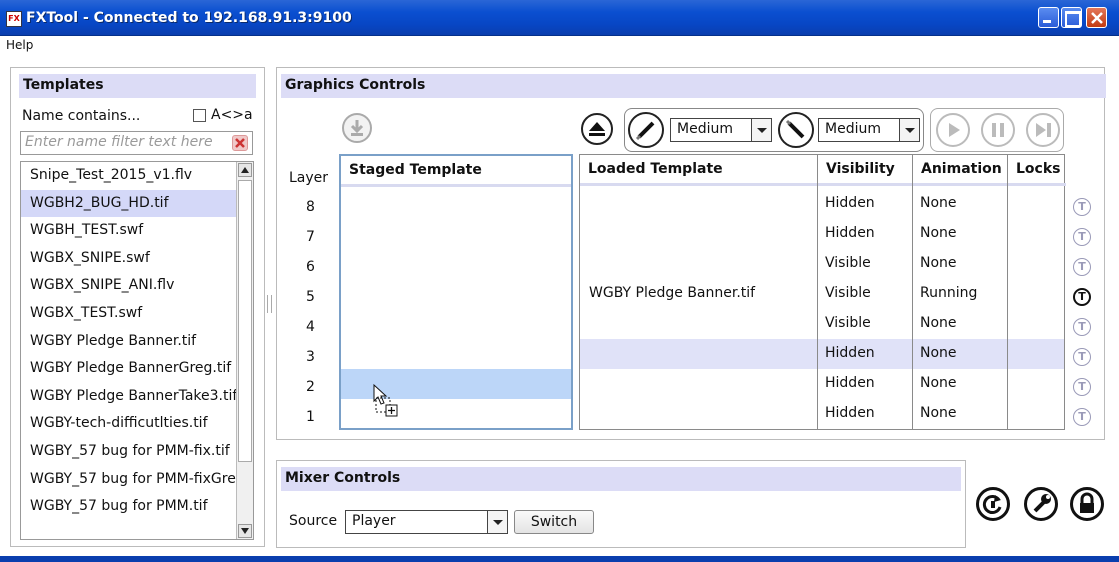  What do you see at coordinates (129, 342) in the screenshot?
I see `template-list-item: WGBY Pledge Banner.tif` at bounding box center [129, 342].